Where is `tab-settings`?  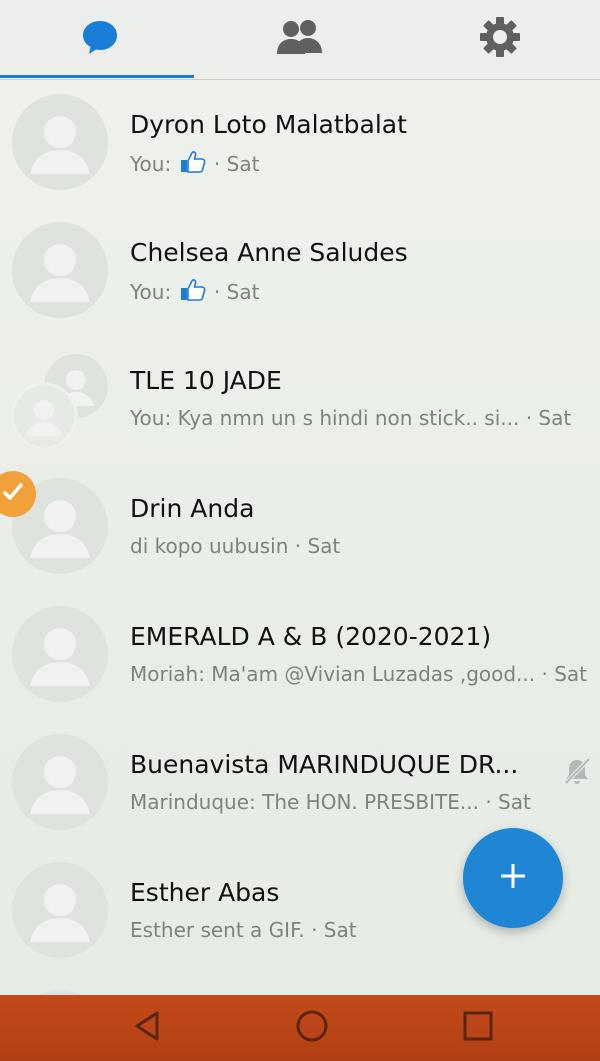
tab-settings is located at coordinates (500, 39).